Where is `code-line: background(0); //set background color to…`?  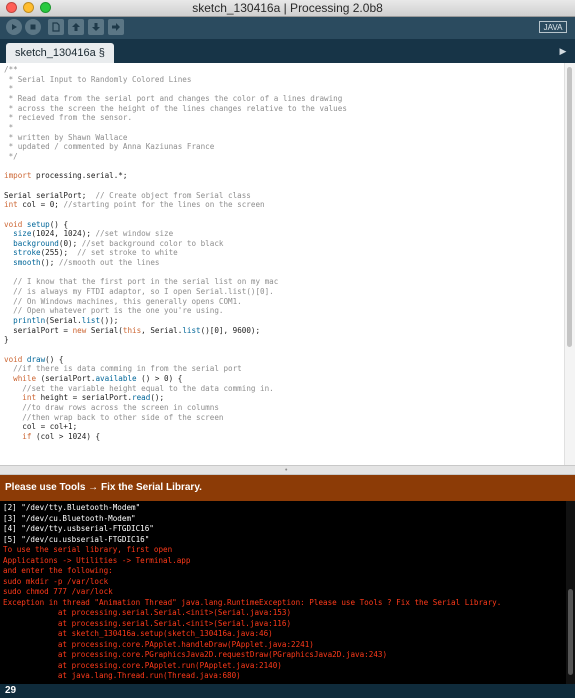 code-line: background(0); //set background color to… is located at coordinates (118, 243).